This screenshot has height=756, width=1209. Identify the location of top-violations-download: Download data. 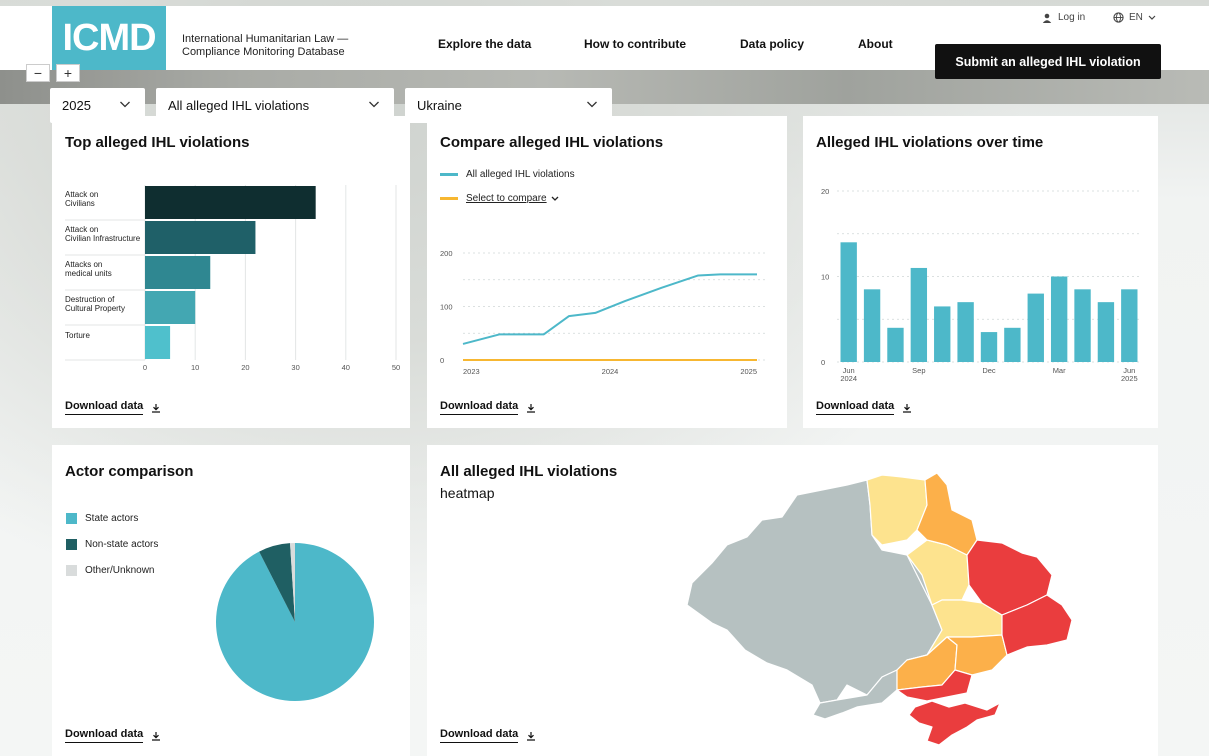
(113, 407).